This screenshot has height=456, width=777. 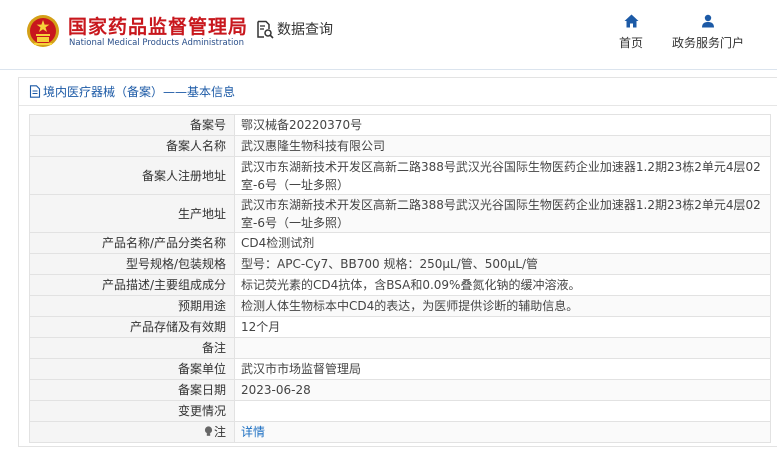 I want to click on field-label: 备案号, so click(x=132, y=125).